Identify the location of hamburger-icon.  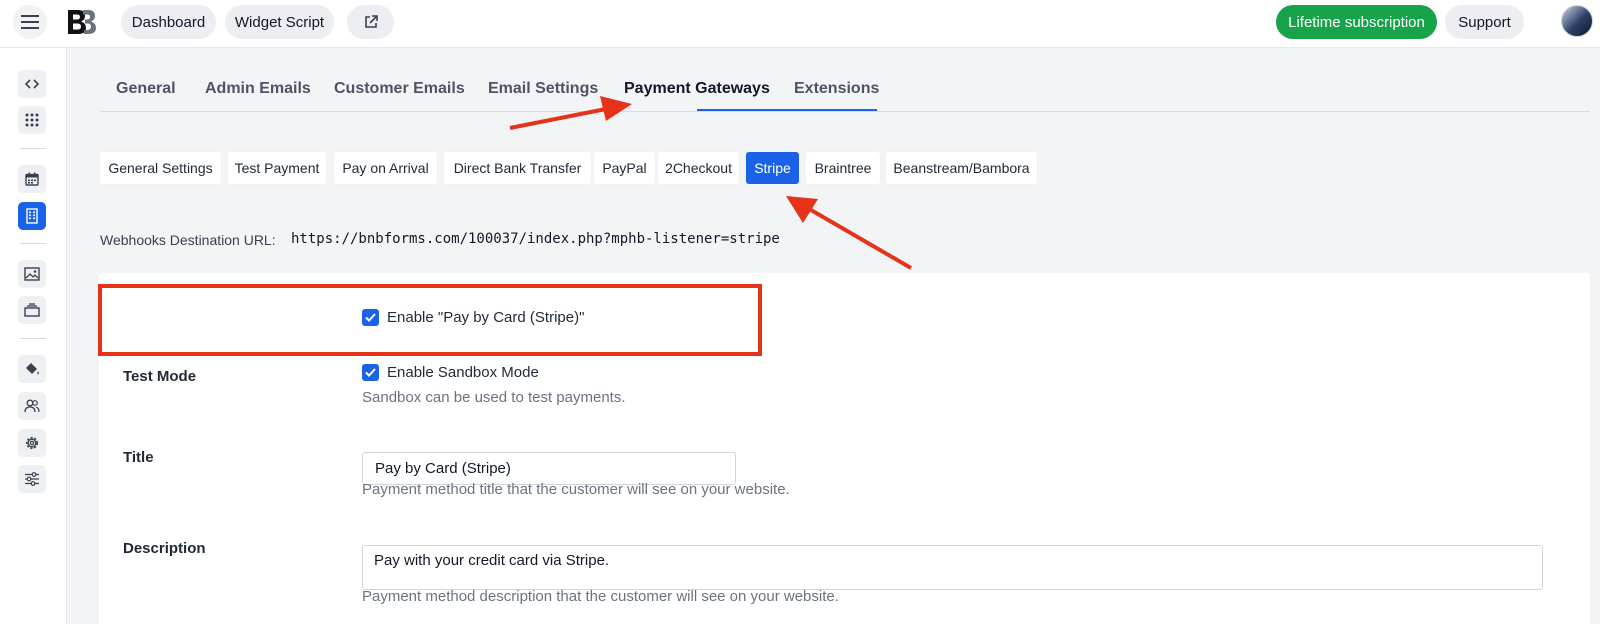
(30, 22).